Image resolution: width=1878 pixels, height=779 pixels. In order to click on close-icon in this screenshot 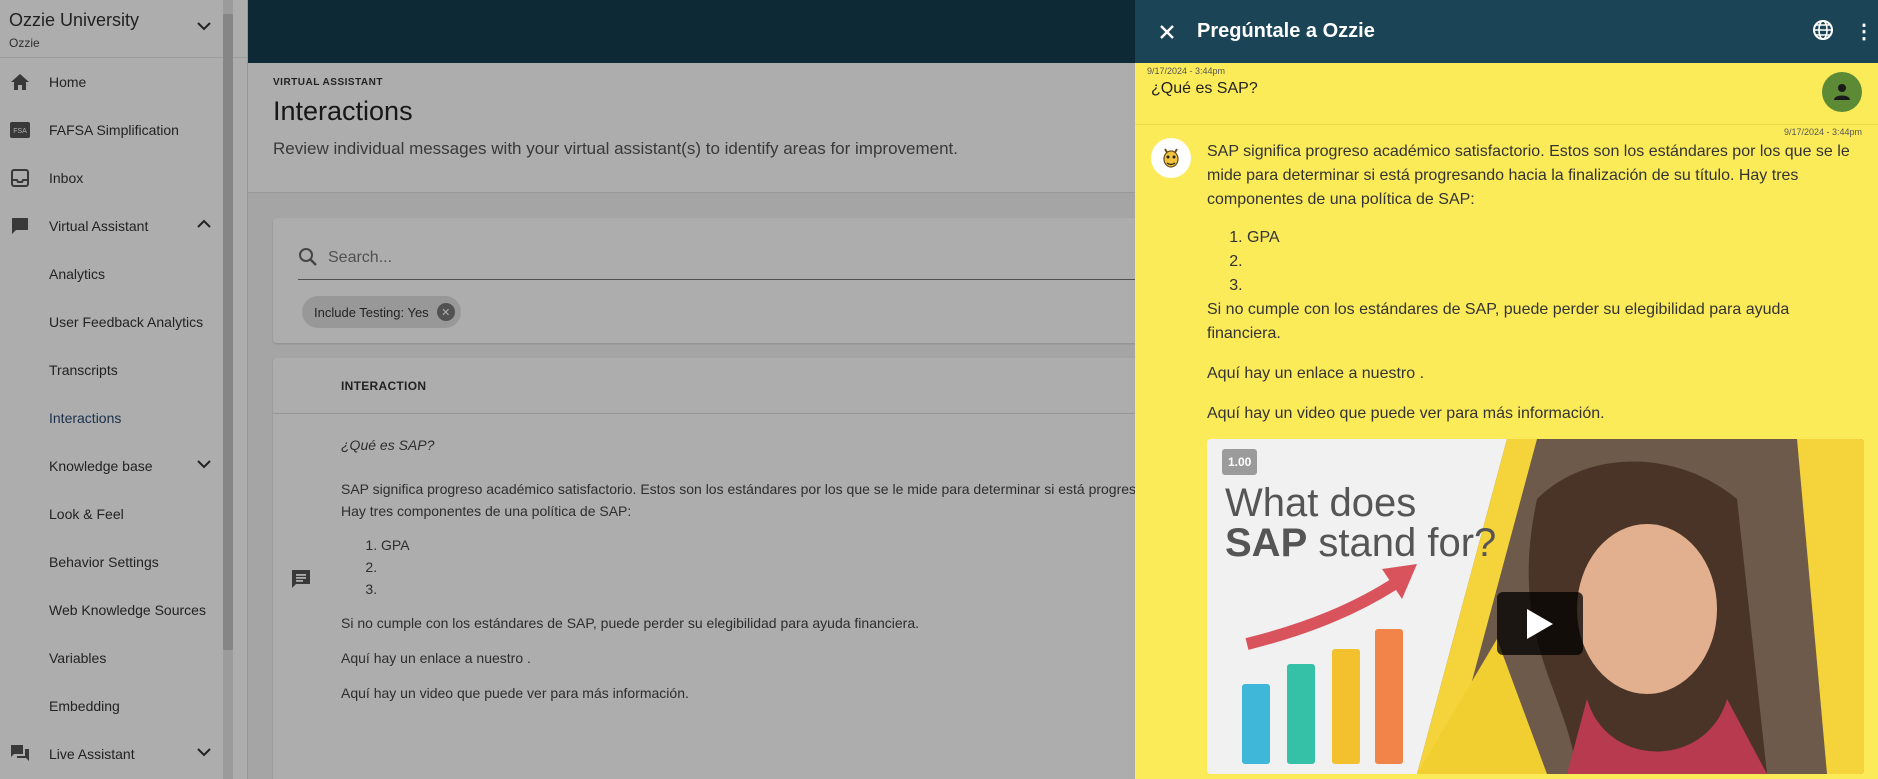, I will do `click(1167, 32)`.